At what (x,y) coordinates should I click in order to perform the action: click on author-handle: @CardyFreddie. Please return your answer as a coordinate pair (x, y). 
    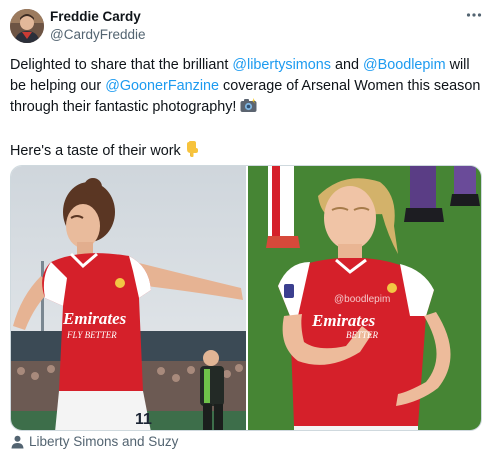
    Looking at the image, I should click on (98, 34).